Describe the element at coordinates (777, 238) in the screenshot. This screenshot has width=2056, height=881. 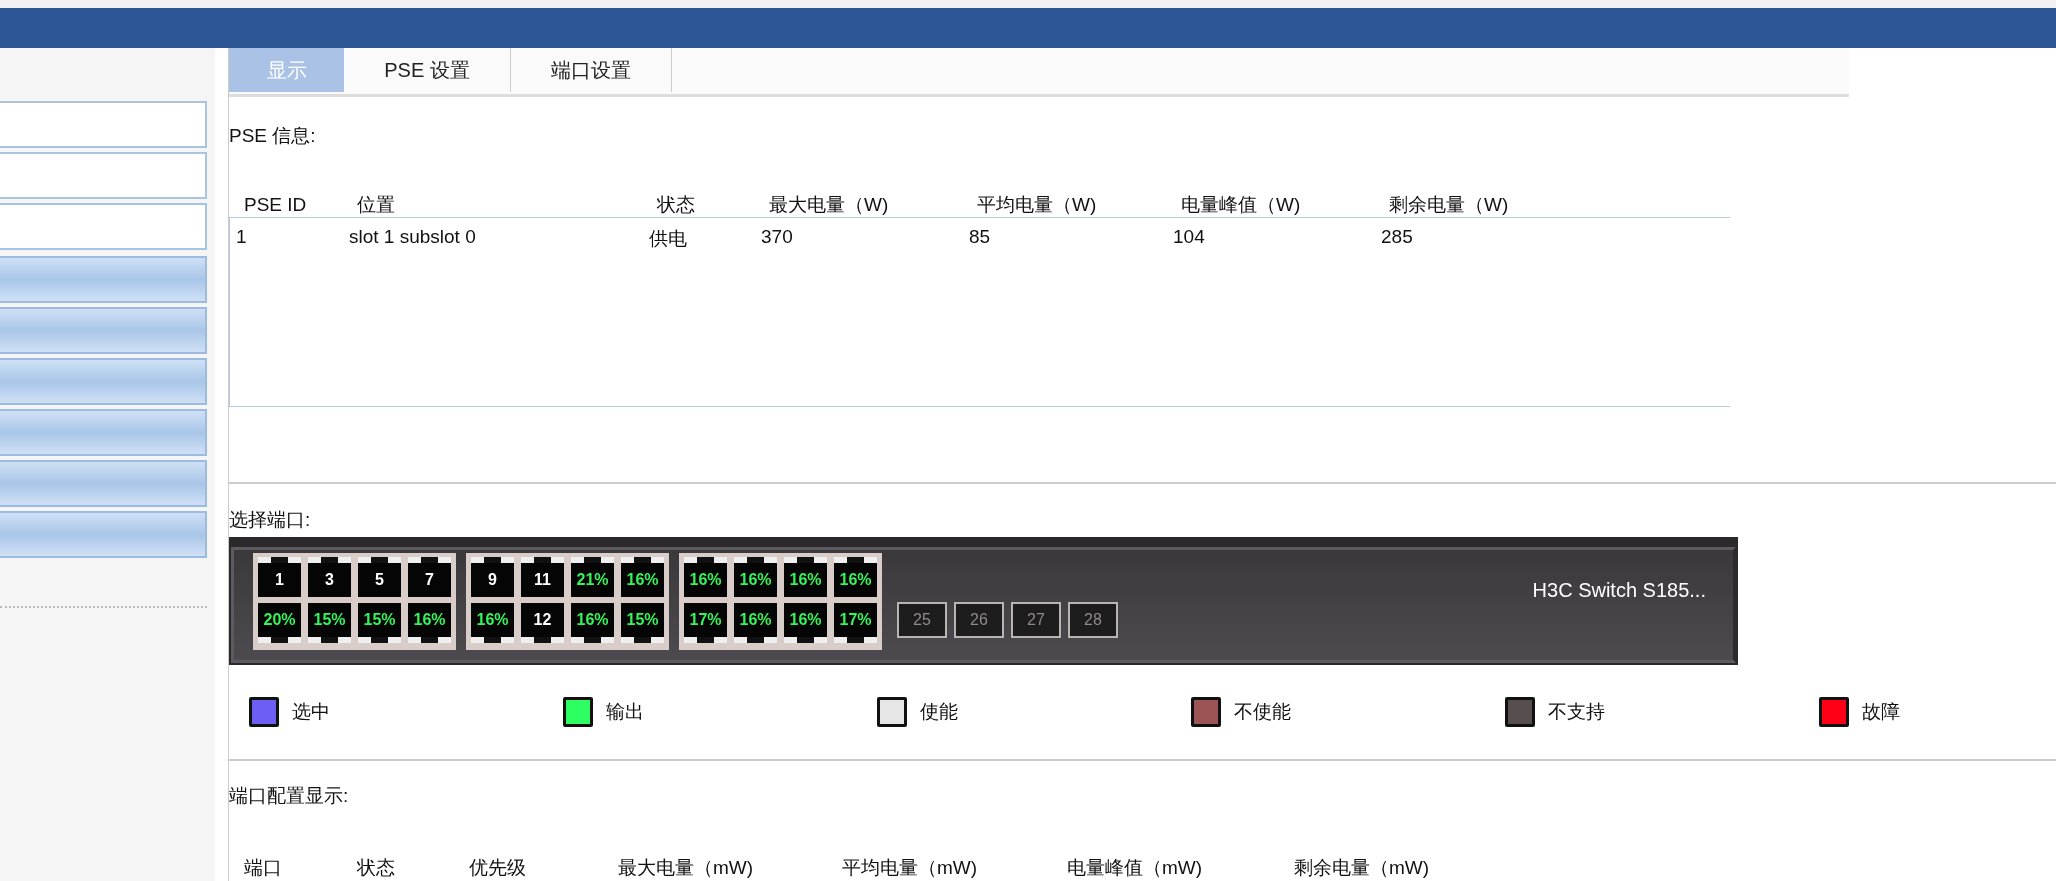
I see `table-cell-text: 370` at that location.